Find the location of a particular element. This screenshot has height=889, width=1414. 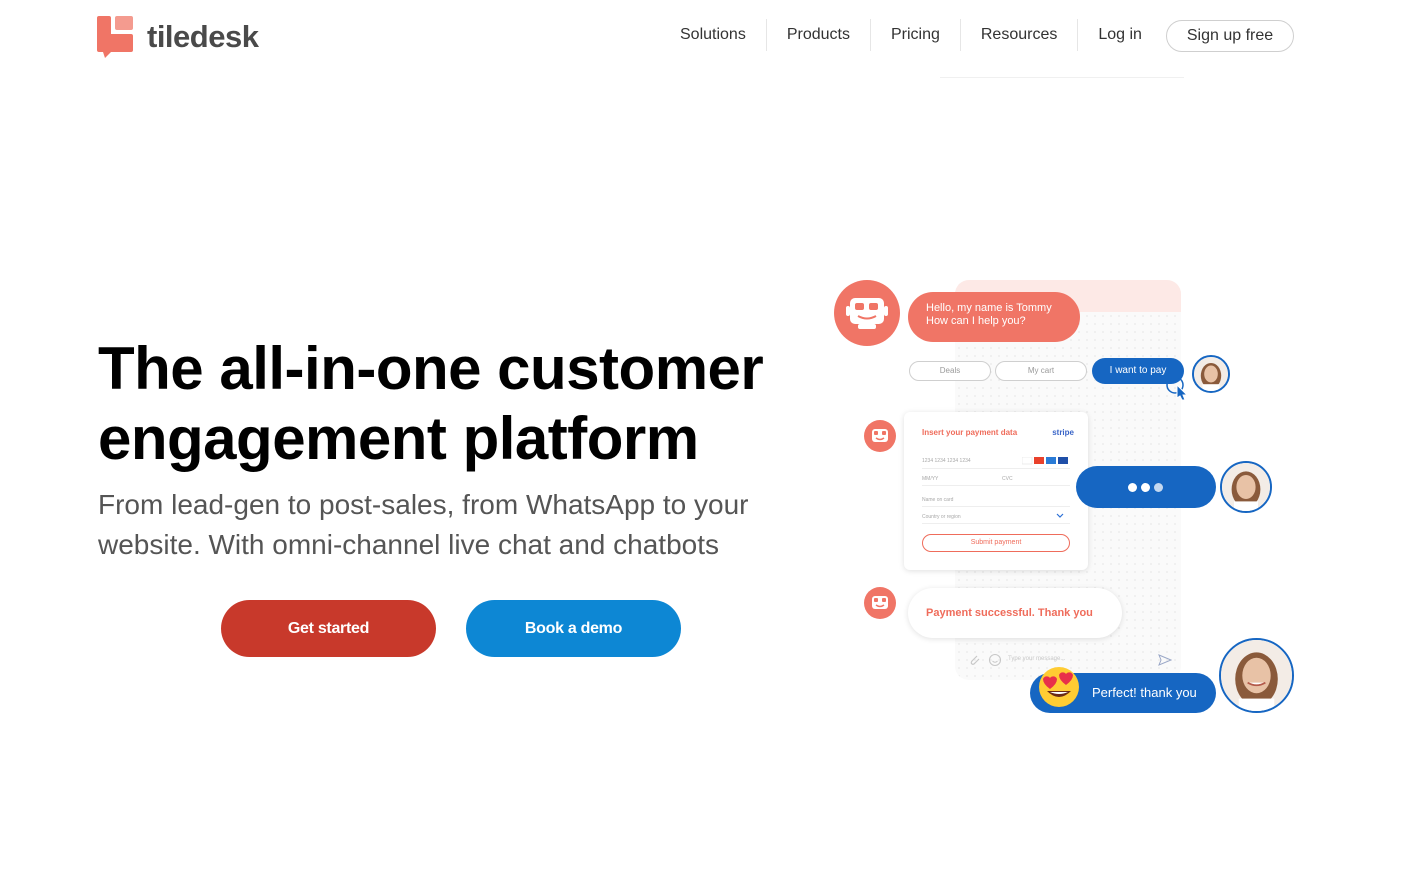

card-brands-icon is located at coordinates (1045, 461).